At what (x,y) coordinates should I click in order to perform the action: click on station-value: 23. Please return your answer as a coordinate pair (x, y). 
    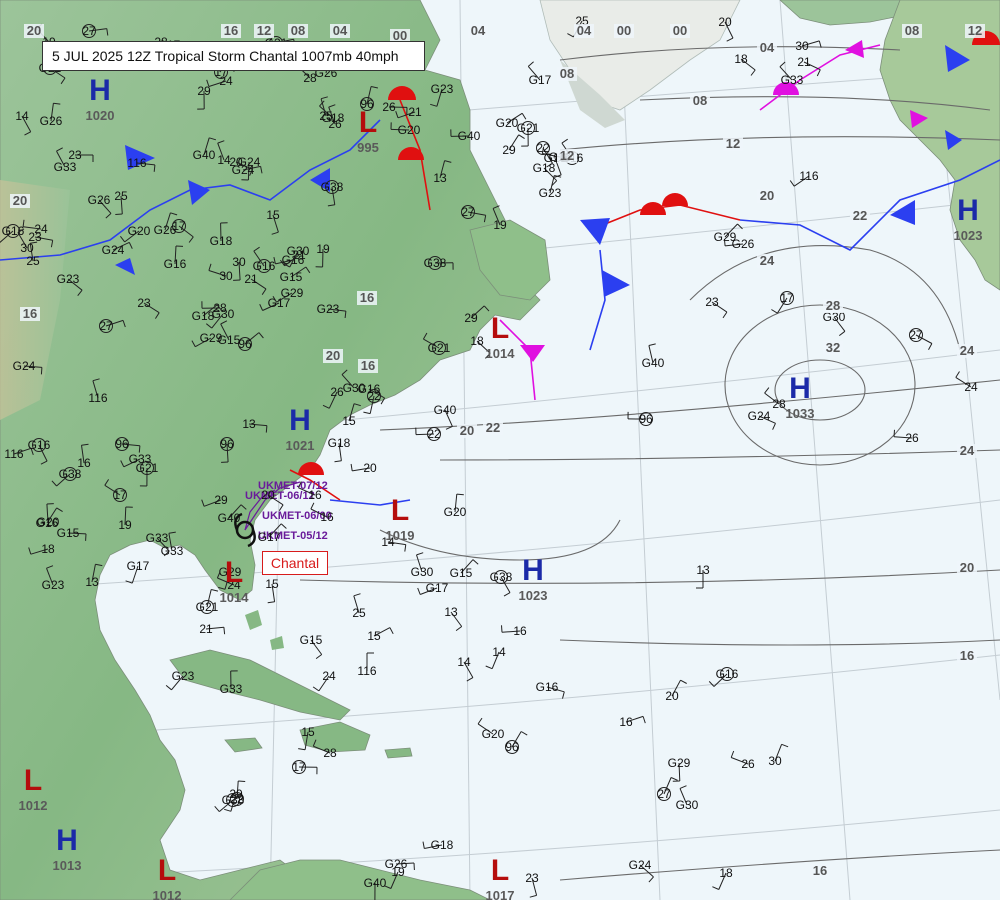
    Looking at the image, I should click on (532, 878).